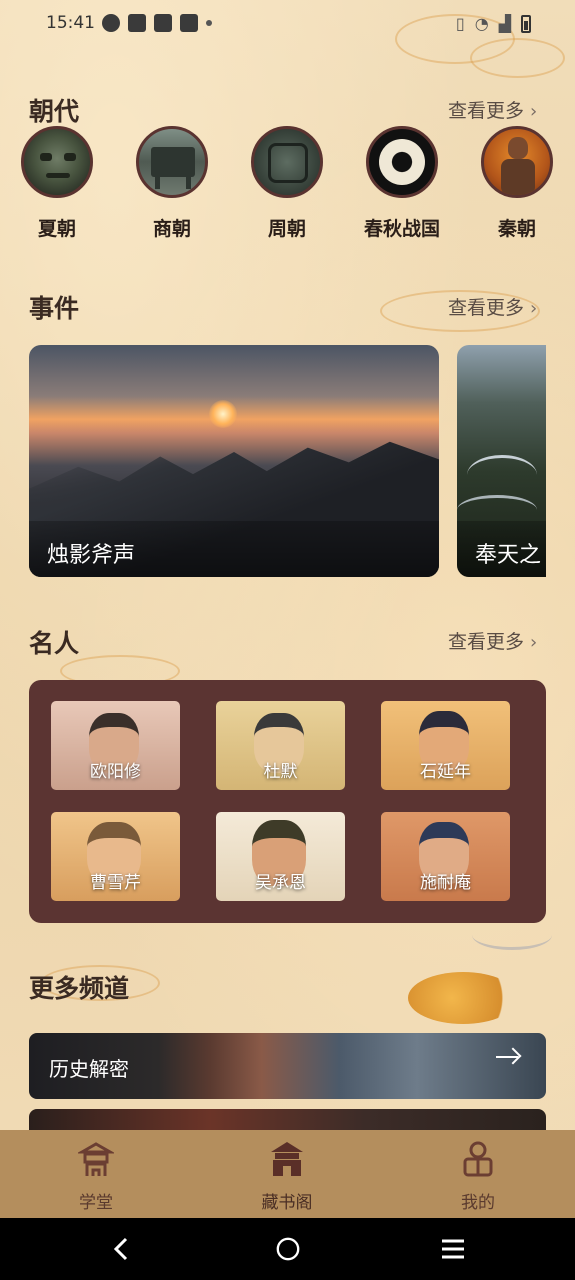 The height and width of the screenshot is (1280, 575). What do you see at coordinates (501, 549) in the screenshot?
I see `event-title: 奉天之` at bounding box center [501, 549].